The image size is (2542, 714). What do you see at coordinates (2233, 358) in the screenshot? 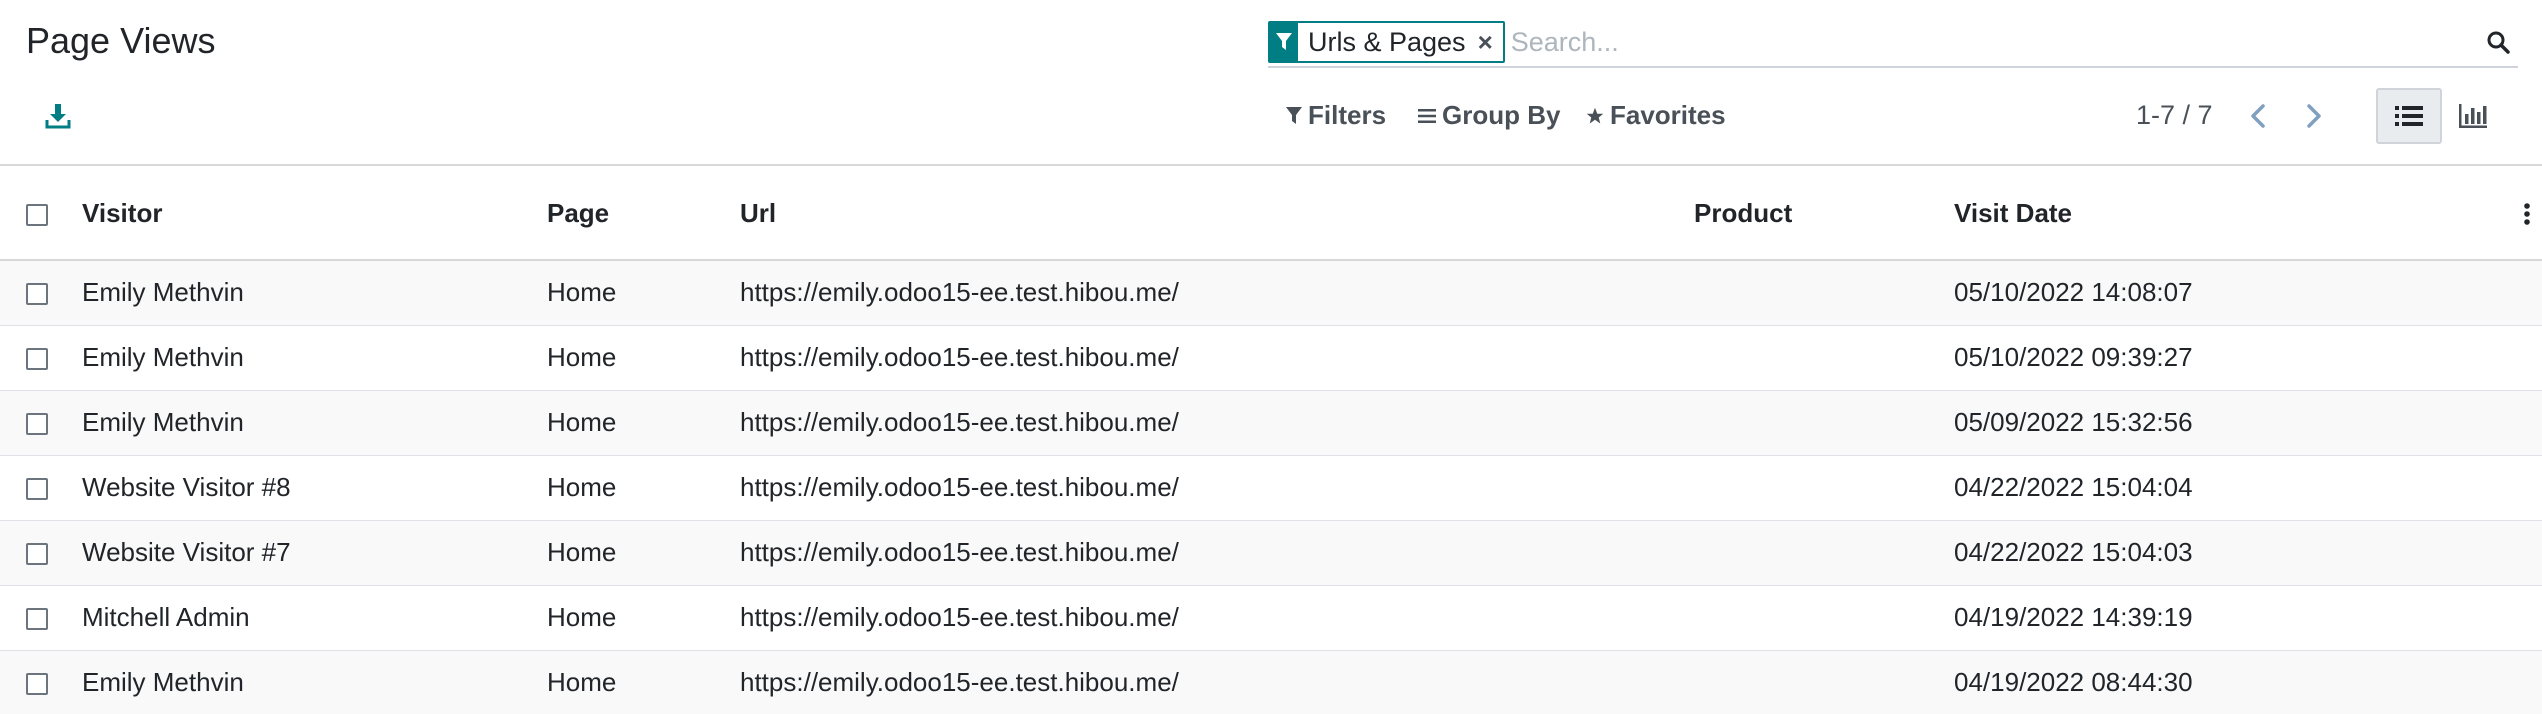
I see `cell-visit-date: 05/10/2022 09:39:27` at bounding box center [2233, 358].